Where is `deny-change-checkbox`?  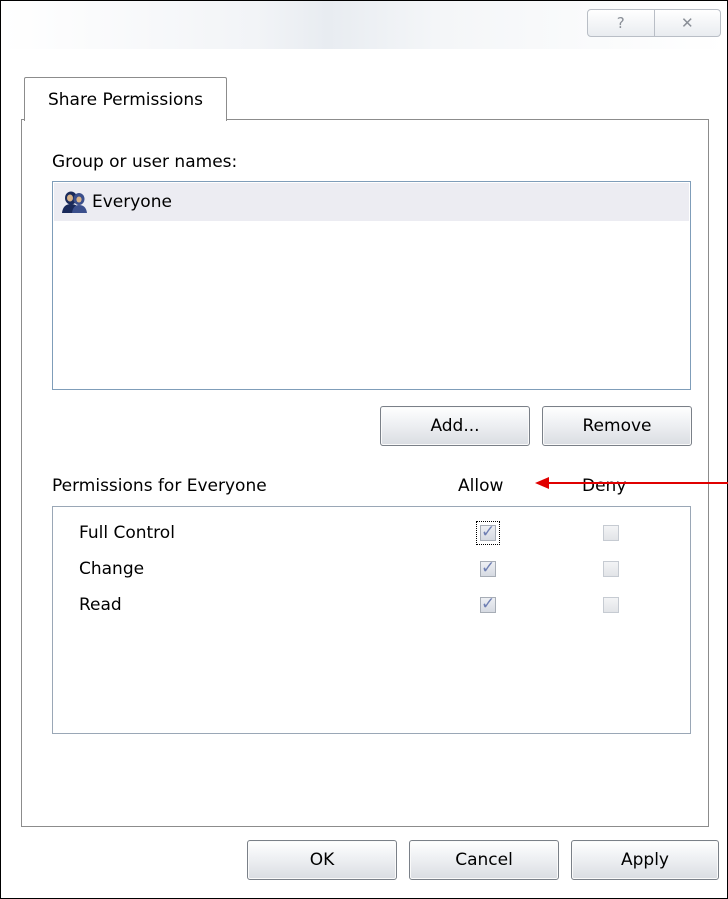
deny-change-checkbox is located at coordinates (611, 569).